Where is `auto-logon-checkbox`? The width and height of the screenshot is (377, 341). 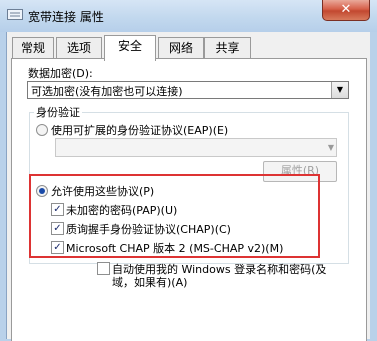 auto-logon-checkbox is located at coordinates (103, 268).